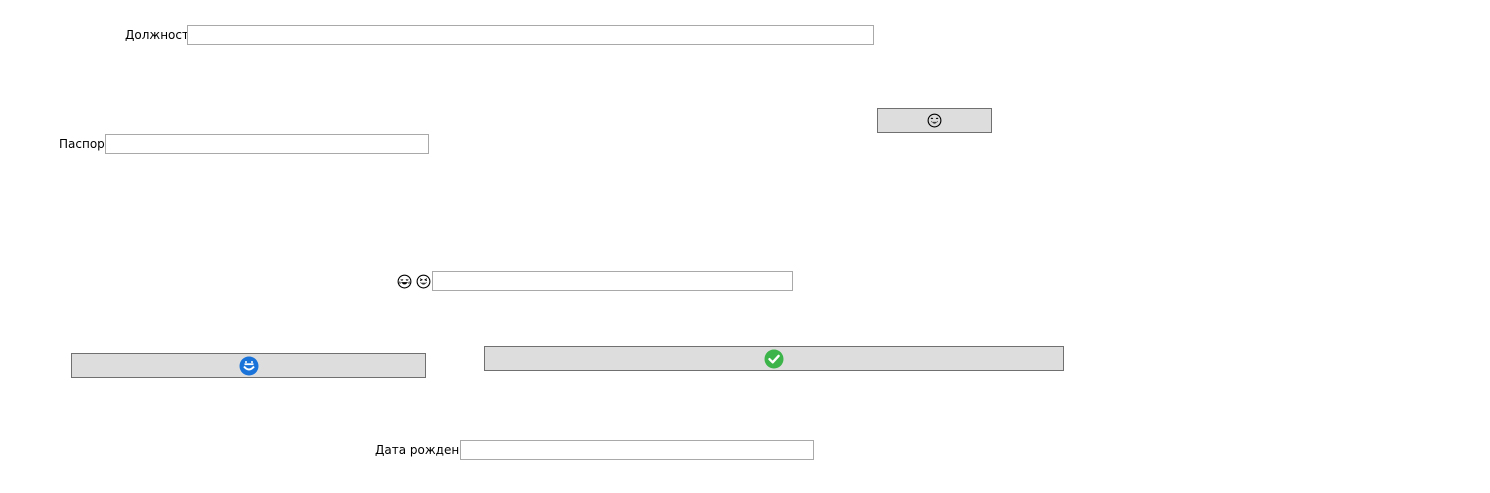  What do you see at coordinates (404, 281) in the screenshot?
I see `face-with-tears-of-joy-icon` at bounding box center [404, 281].